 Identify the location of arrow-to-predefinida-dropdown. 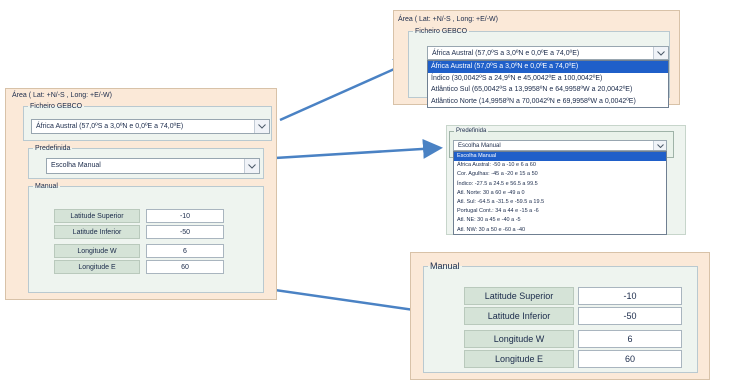
(358, 149).